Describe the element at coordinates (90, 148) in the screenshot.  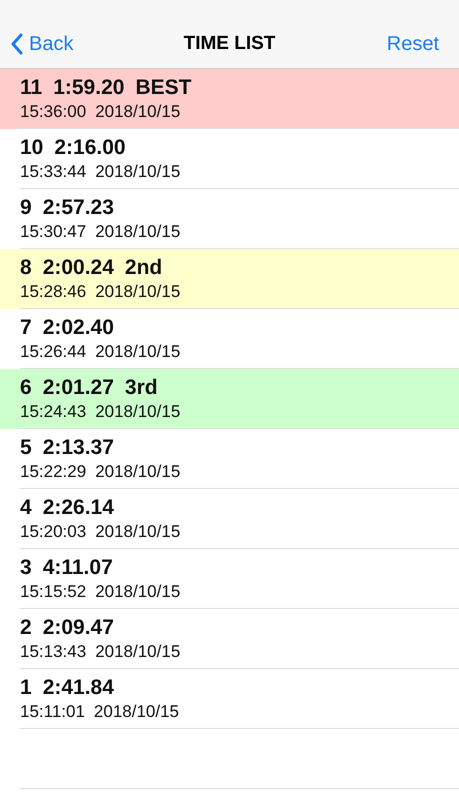
I see `lap-time: 2:16.00` at that location.